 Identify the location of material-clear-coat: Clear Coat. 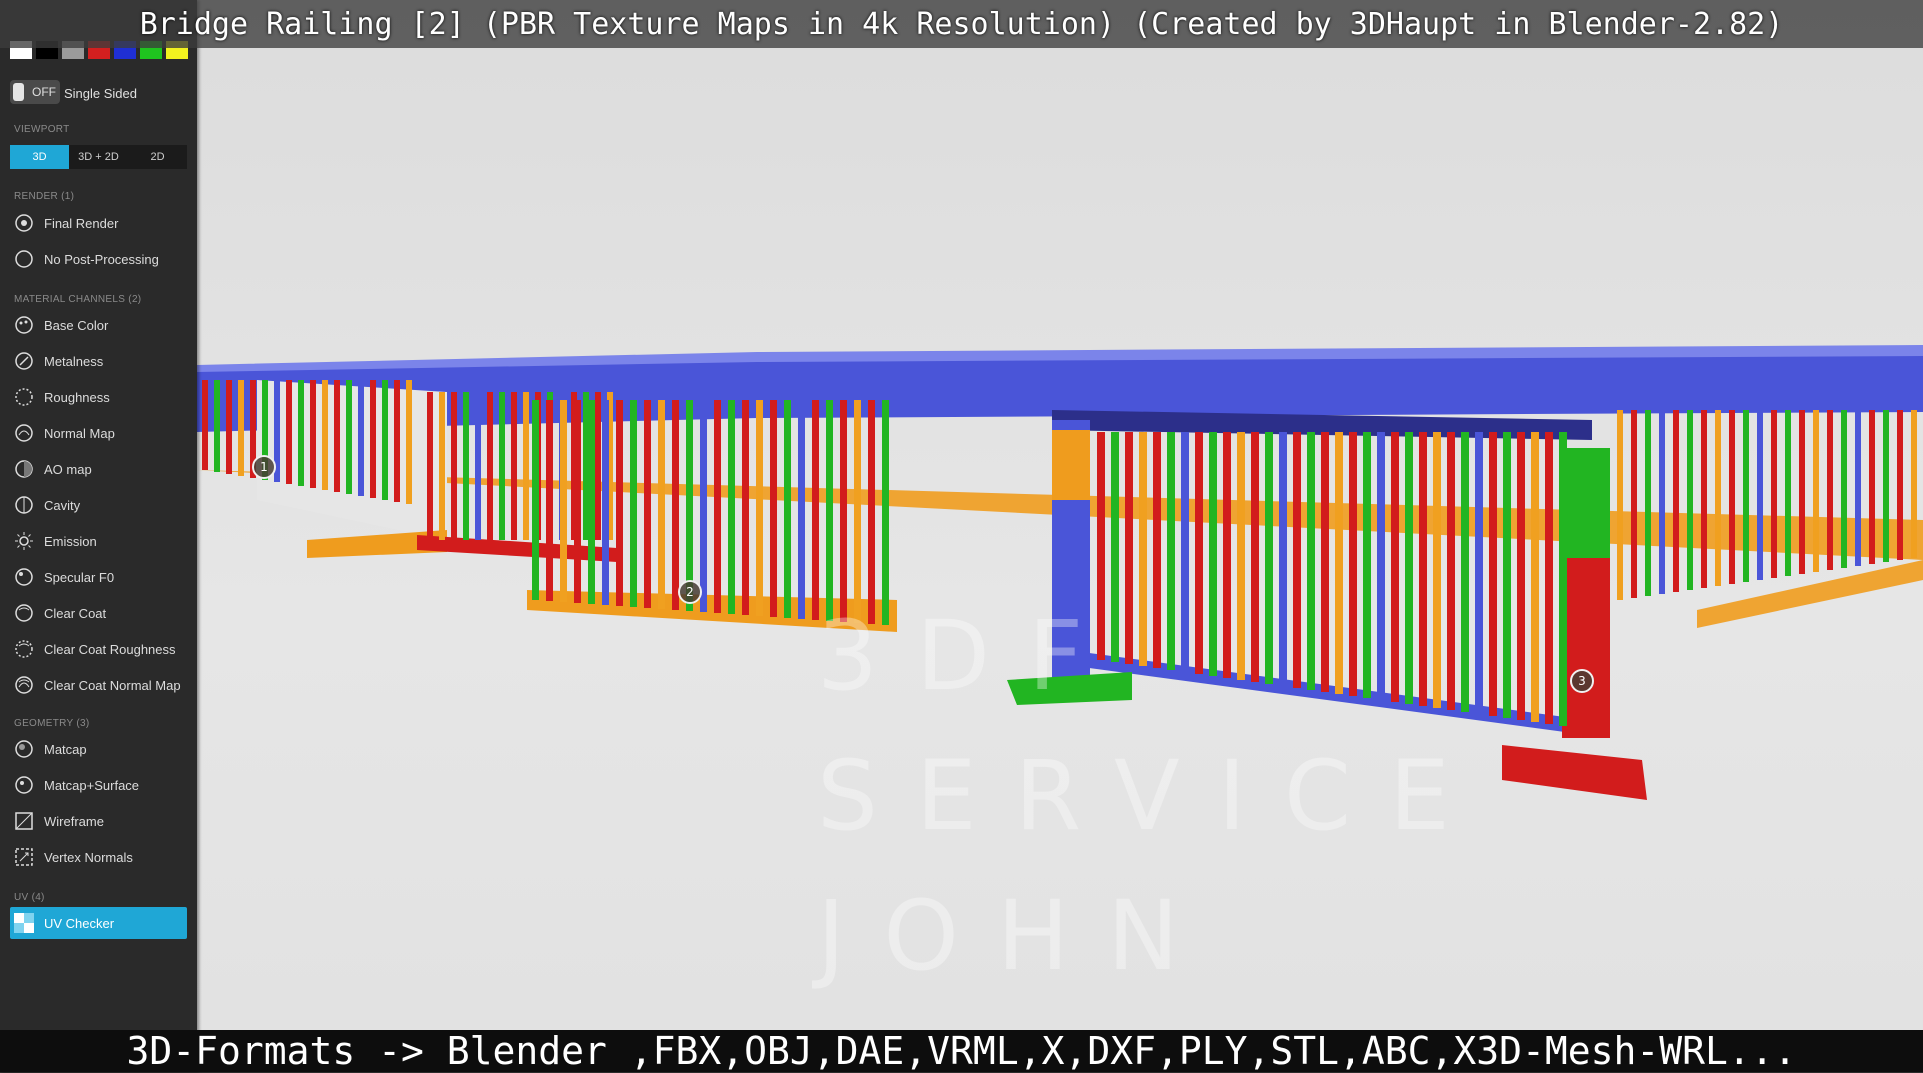
(98, 613).